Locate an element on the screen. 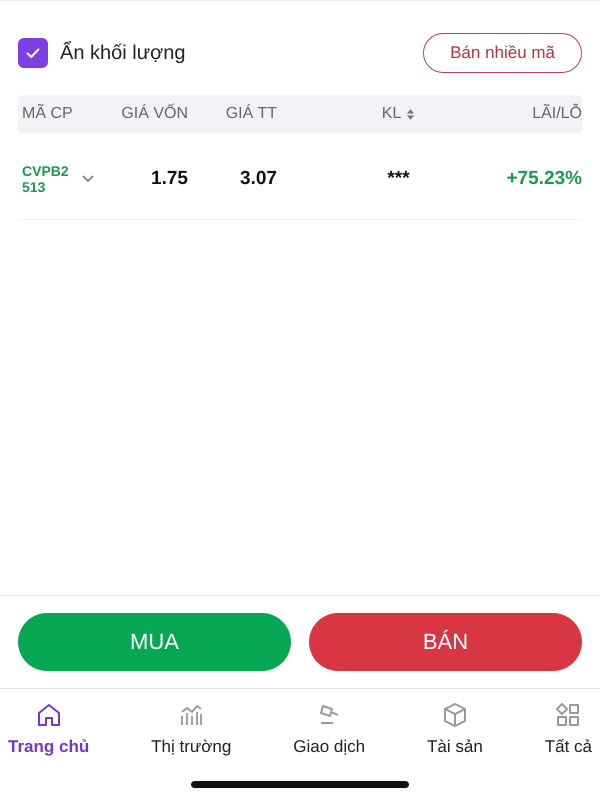 The width and height of the screenshot is (600, 800). column-header: GIÁ TT is located at coordinates (250, 114).